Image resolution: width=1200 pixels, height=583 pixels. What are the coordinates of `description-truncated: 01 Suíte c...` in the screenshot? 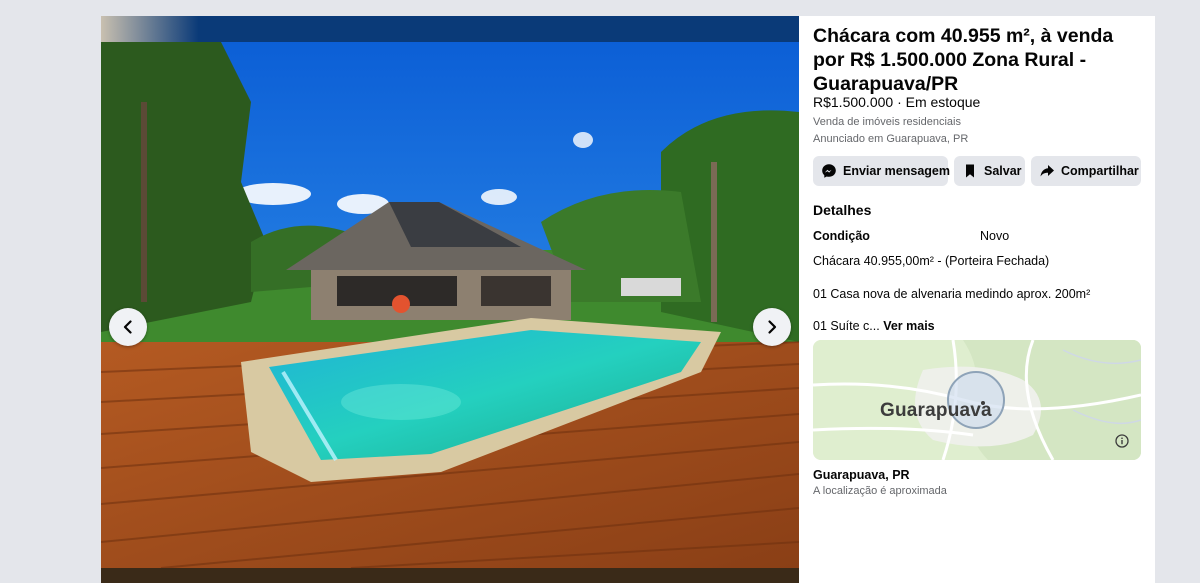 It's located at (846, 326).